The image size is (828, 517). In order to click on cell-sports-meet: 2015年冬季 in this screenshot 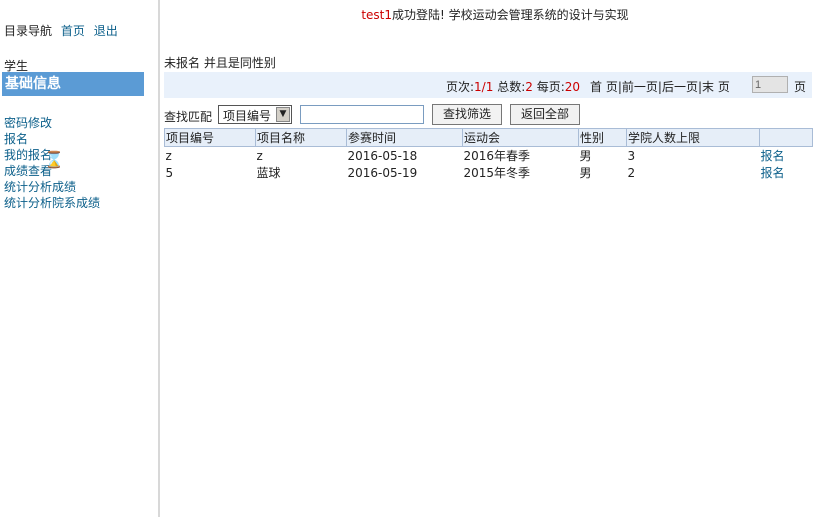, I will do `click(497, 173)`.